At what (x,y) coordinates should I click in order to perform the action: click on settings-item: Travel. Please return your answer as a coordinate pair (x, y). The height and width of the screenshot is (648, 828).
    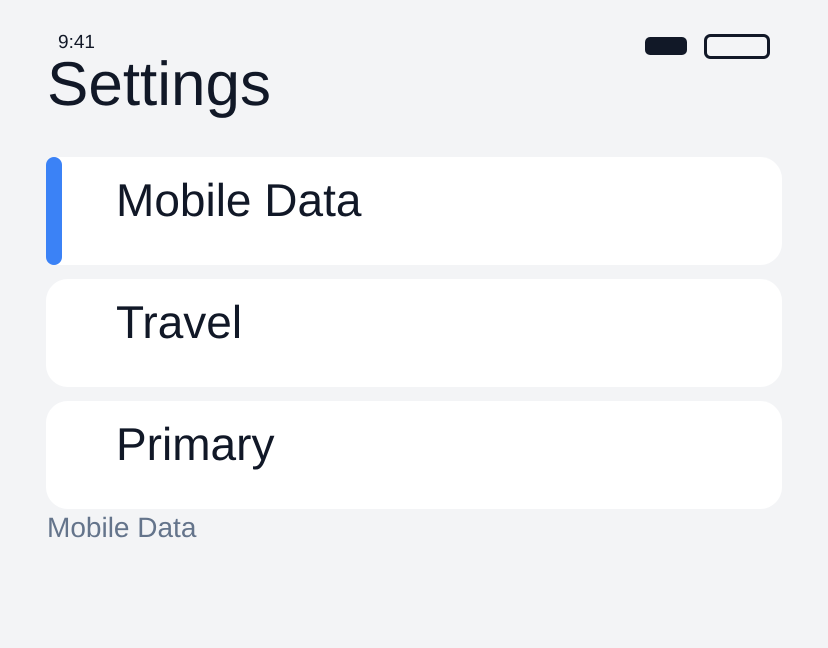
    Looking at the image, I should click on (414, 333).